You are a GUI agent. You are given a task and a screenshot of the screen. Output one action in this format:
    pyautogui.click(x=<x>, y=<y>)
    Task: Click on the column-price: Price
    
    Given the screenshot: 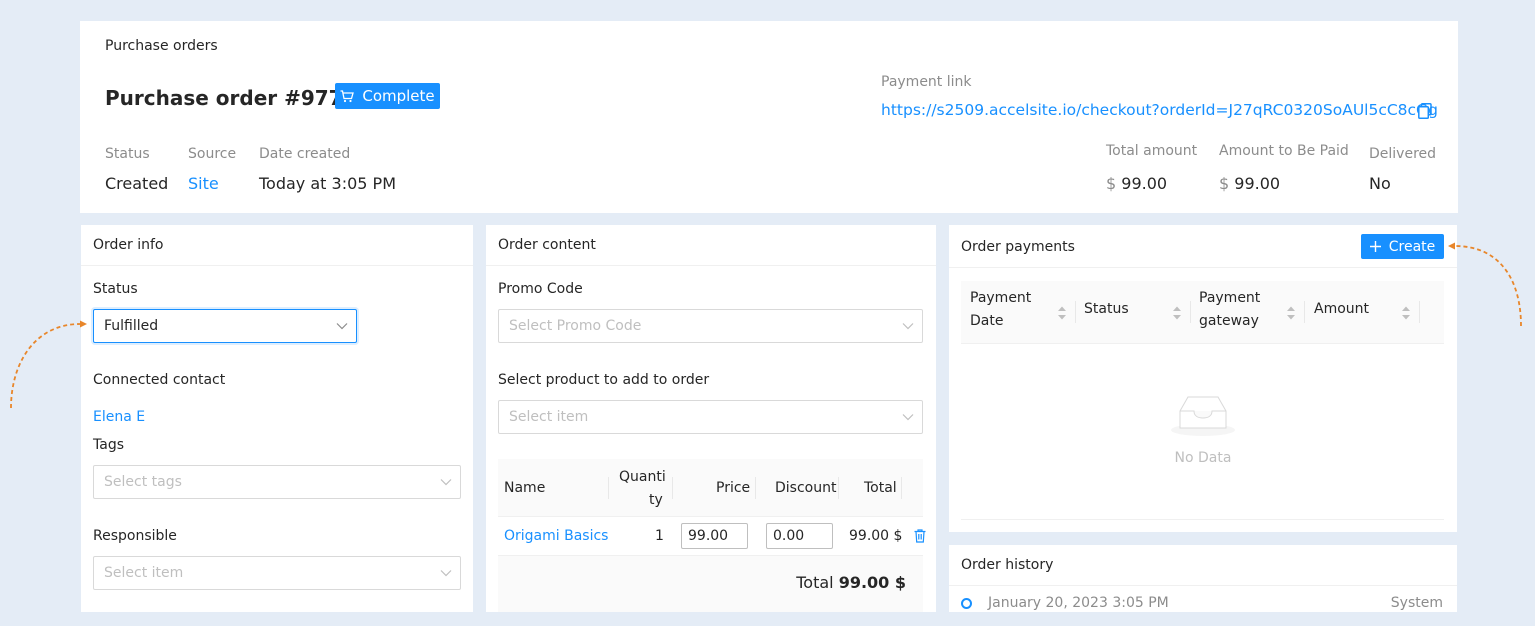 What is the action you would take?
    pyautogui.click(x=733, y=488)
    